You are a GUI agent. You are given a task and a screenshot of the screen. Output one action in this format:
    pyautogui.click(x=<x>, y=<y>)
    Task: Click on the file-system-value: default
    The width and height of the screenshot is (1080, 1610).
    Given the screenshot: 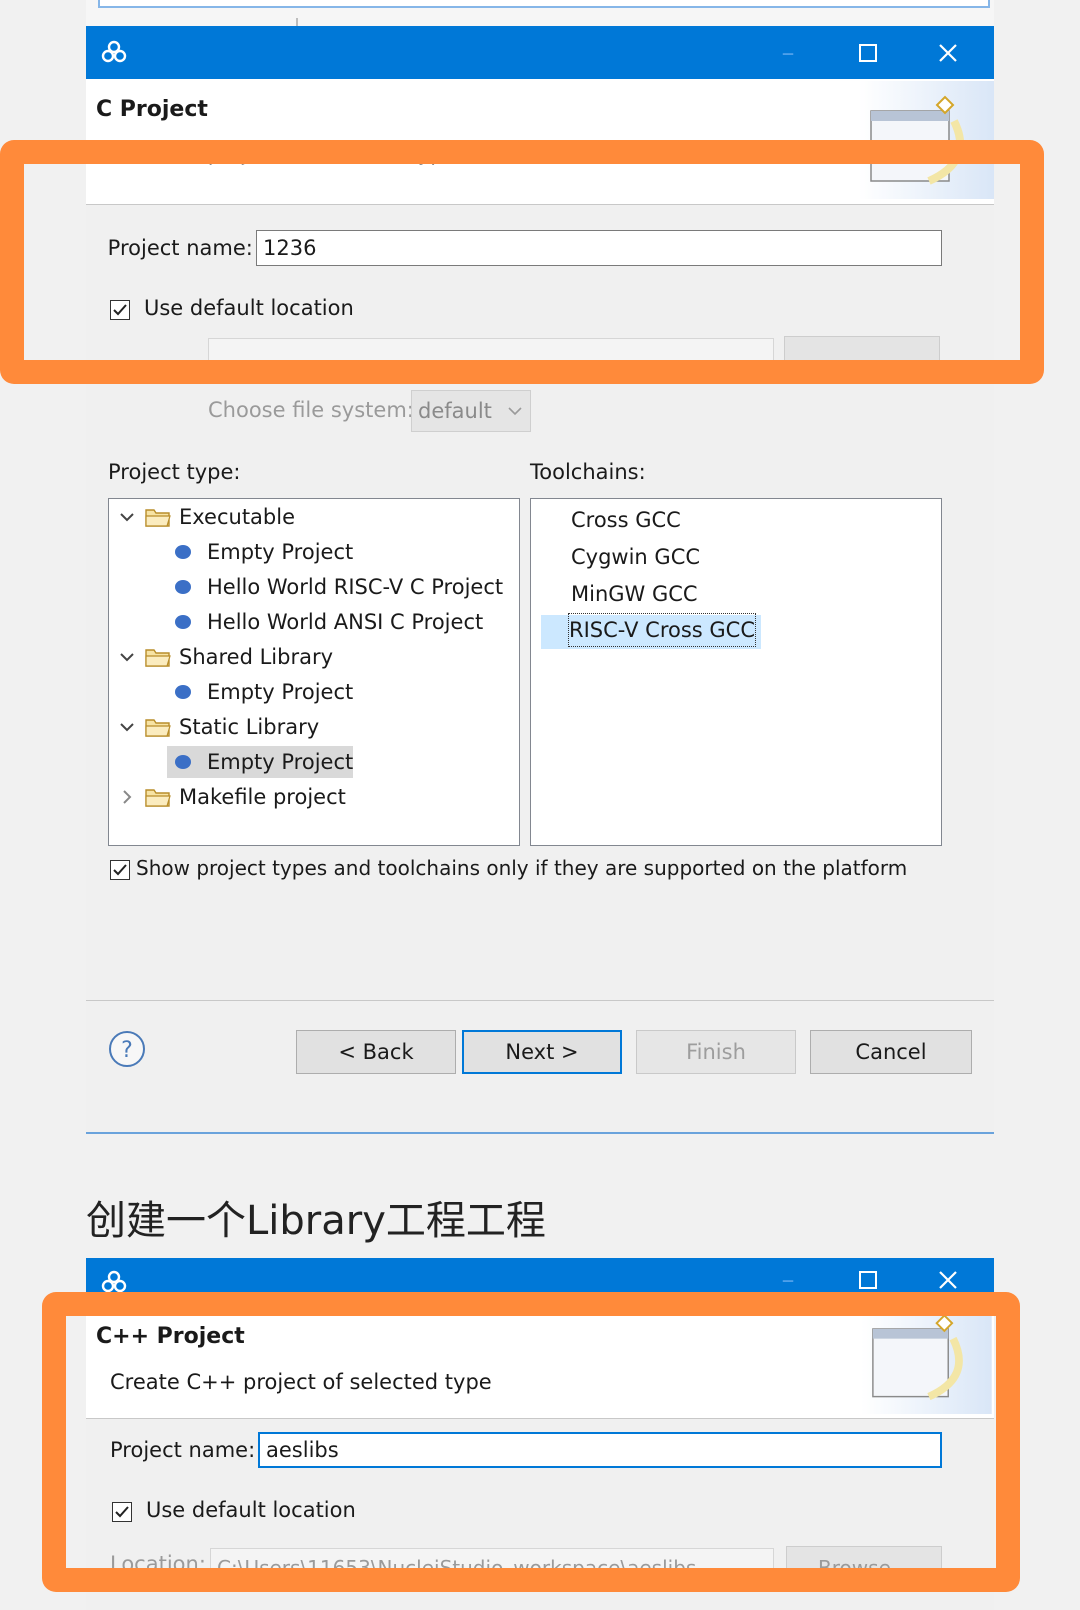 What is the action you would take?
    pyautogui.click(x=455, y=411)
    